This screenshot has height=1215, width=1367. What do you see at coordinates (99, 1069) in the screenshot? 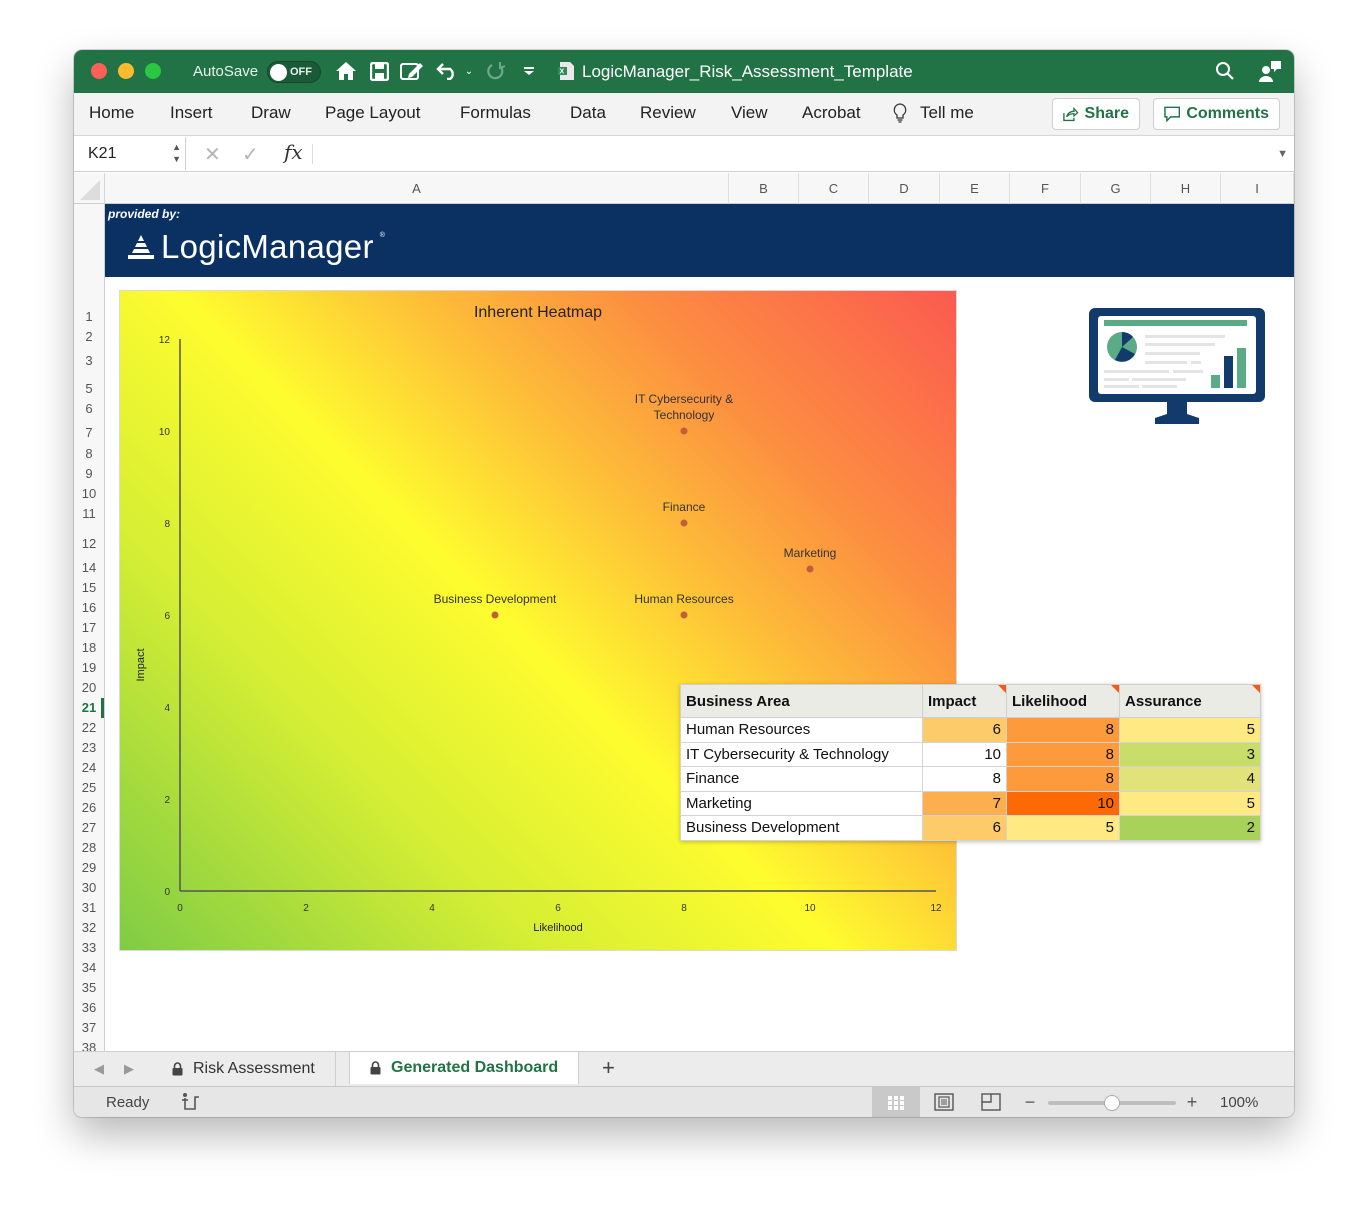
I see `previous-sheet-icon: ◀` at bounding box center [99, 1069].